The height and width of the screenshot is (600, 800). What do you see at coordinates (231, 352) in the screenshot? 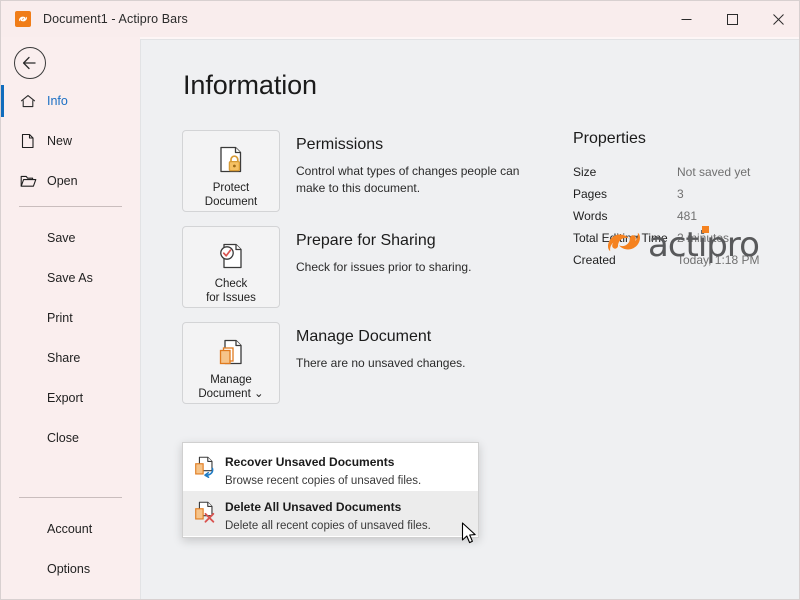
I see `document-copies-icon` at bounding box center [231, 352].